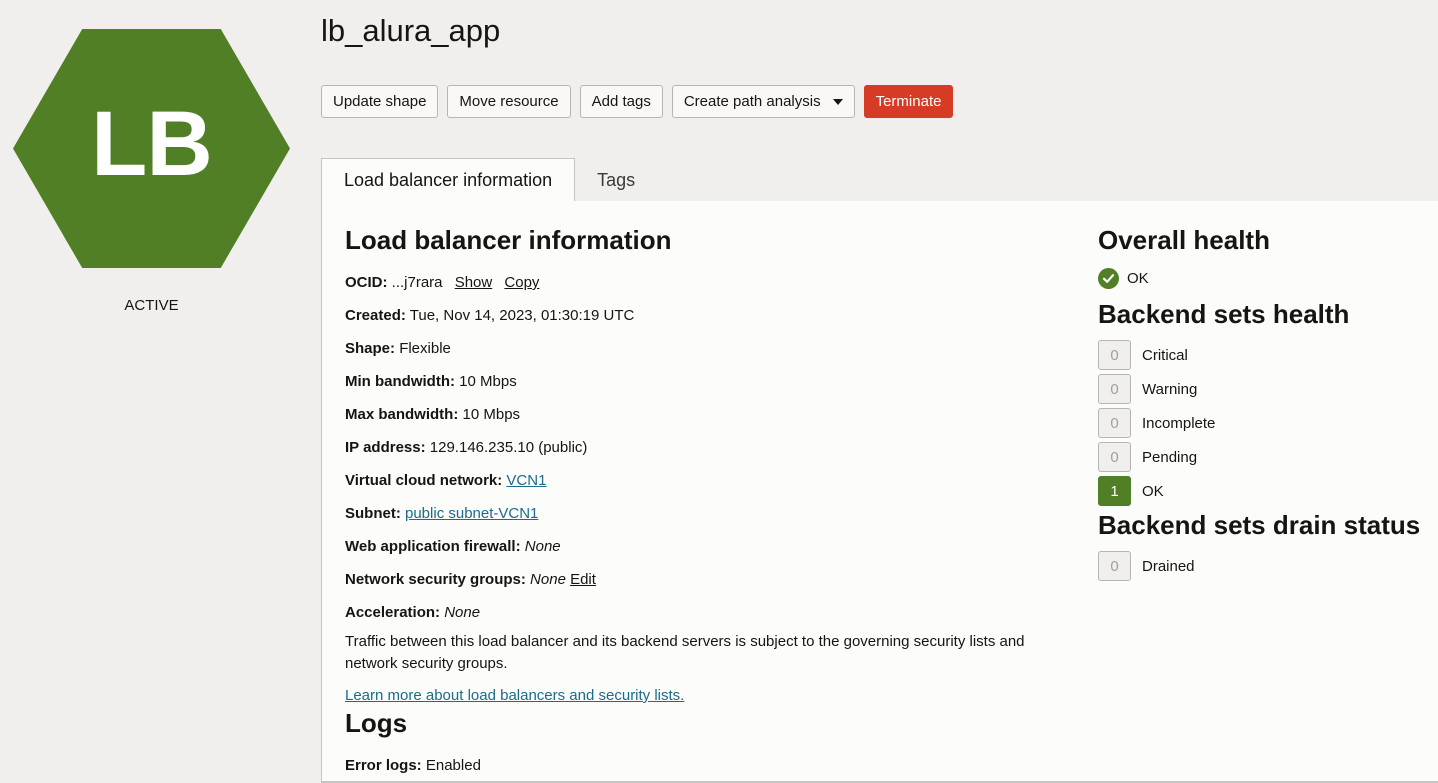 The image size is (1438, 783). What do you see at coordinates (380, 101) in the screenshot?
I see `update-shape-button: Update shape` at bounding box center [380, 101].